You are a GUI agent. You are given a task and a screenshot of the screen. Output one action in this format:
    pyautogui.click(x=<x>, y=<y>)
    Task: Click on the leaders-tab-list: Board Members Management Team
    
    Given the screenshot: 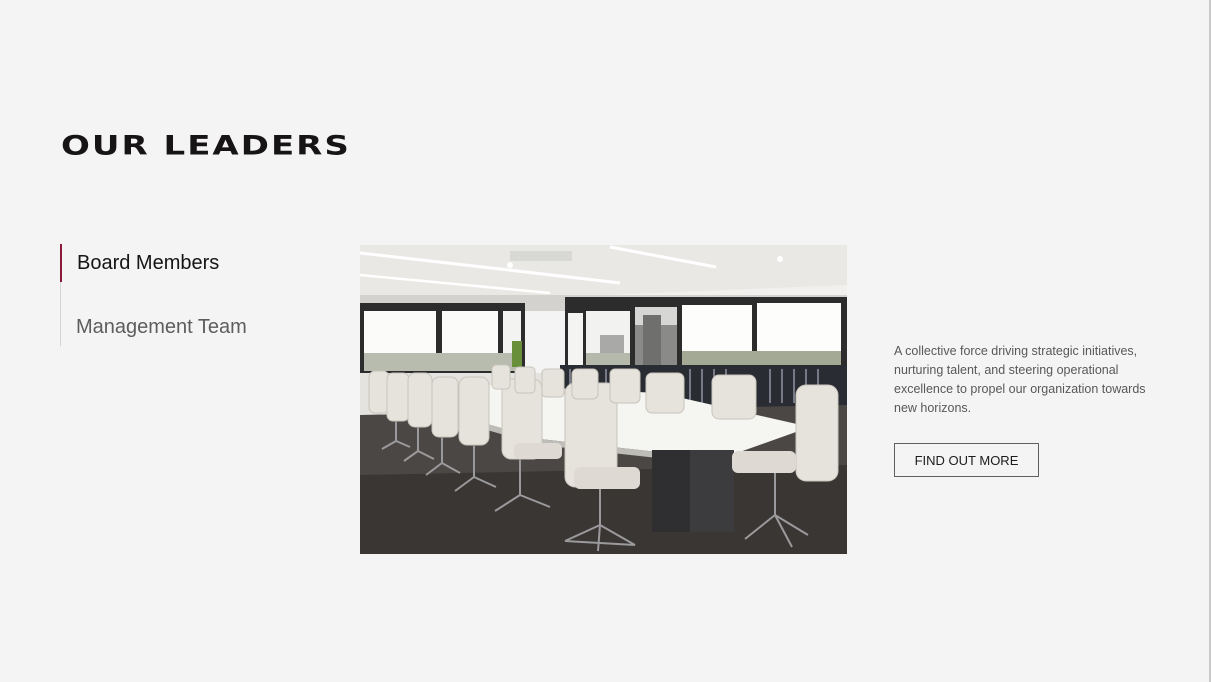 What is the action you would take?
    pyautogui.click(x=190, y=295)
    